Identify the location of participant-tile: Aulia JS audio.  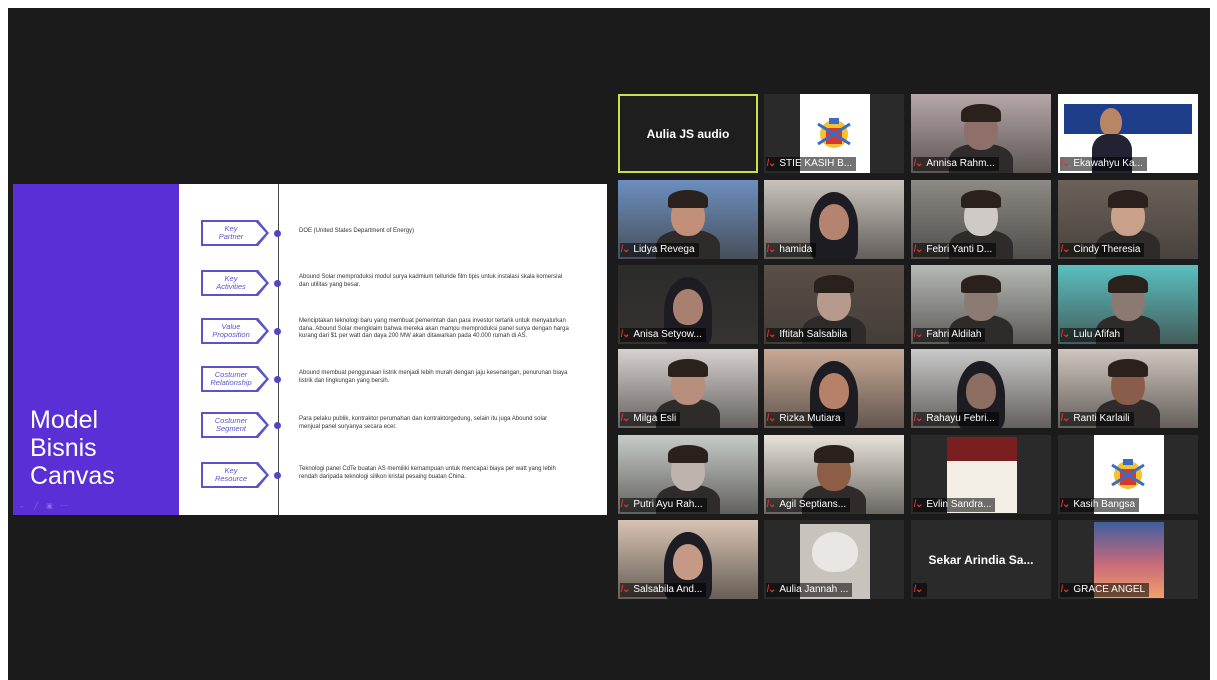
(688, 133).